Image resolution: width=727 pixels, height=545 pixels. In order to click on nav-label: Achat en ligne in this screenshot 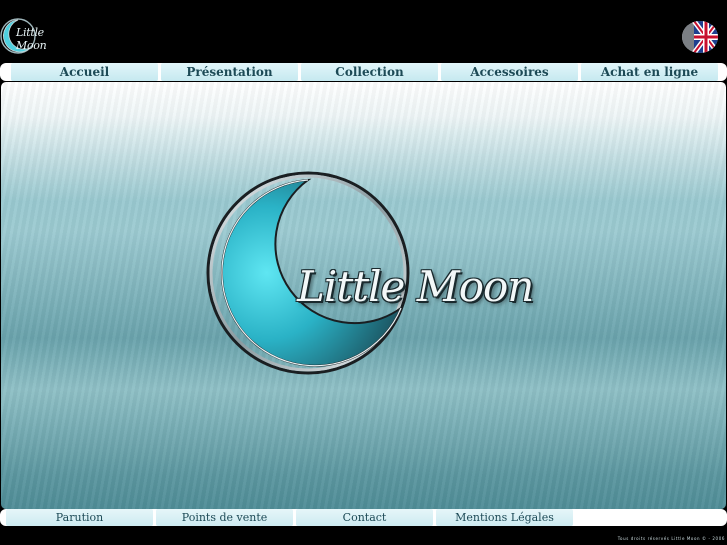, I will do `click(649, 72)`.